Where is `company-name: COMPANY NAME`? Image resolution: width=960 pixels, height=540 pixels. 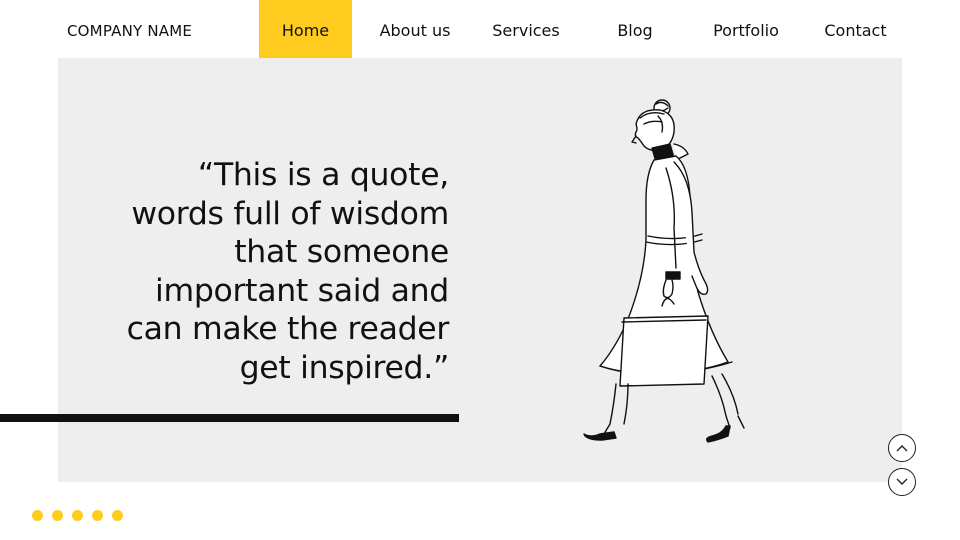 company-name: COMPANY NAME is located at coordinates (130, 31).